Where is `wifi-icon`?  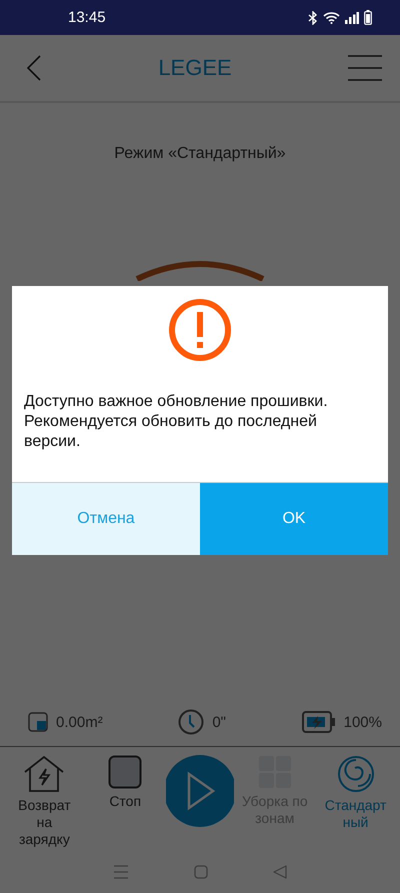 wifi-icon is located at coordinates (331, 17).